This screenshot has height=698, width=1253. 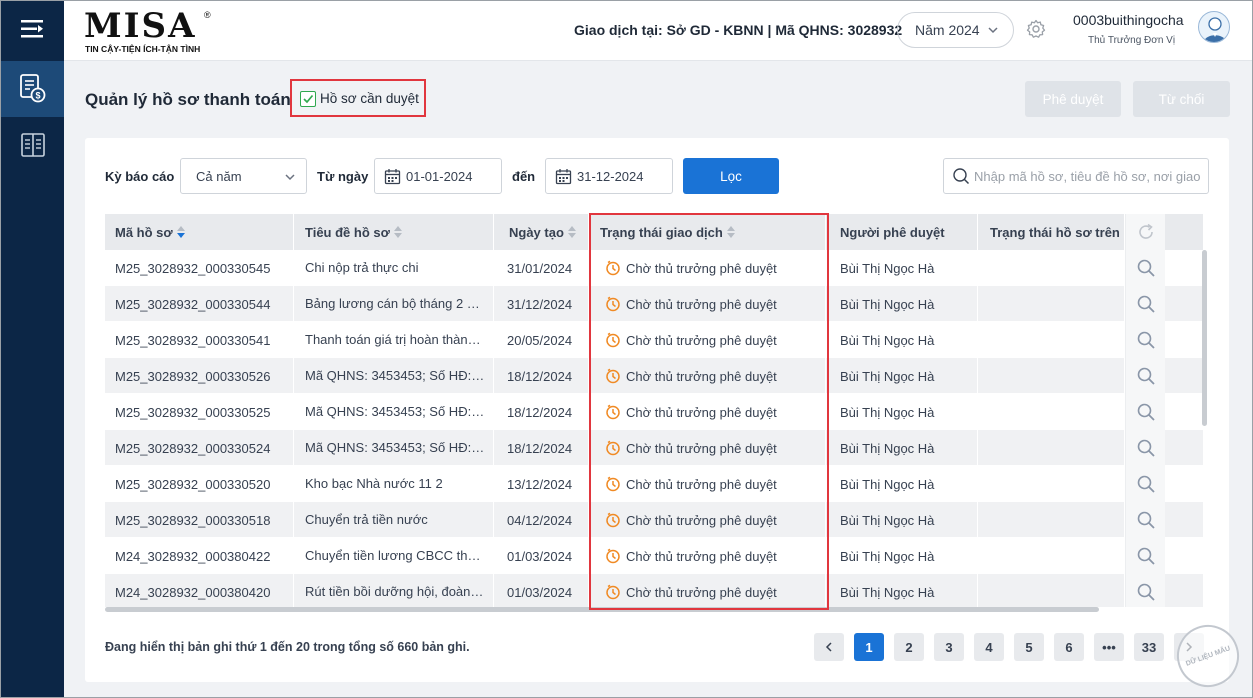 What do you see at coordinates (993, 30) in the screenshot?
I see `chevron-down-icon` at bounding box center [993, 30].